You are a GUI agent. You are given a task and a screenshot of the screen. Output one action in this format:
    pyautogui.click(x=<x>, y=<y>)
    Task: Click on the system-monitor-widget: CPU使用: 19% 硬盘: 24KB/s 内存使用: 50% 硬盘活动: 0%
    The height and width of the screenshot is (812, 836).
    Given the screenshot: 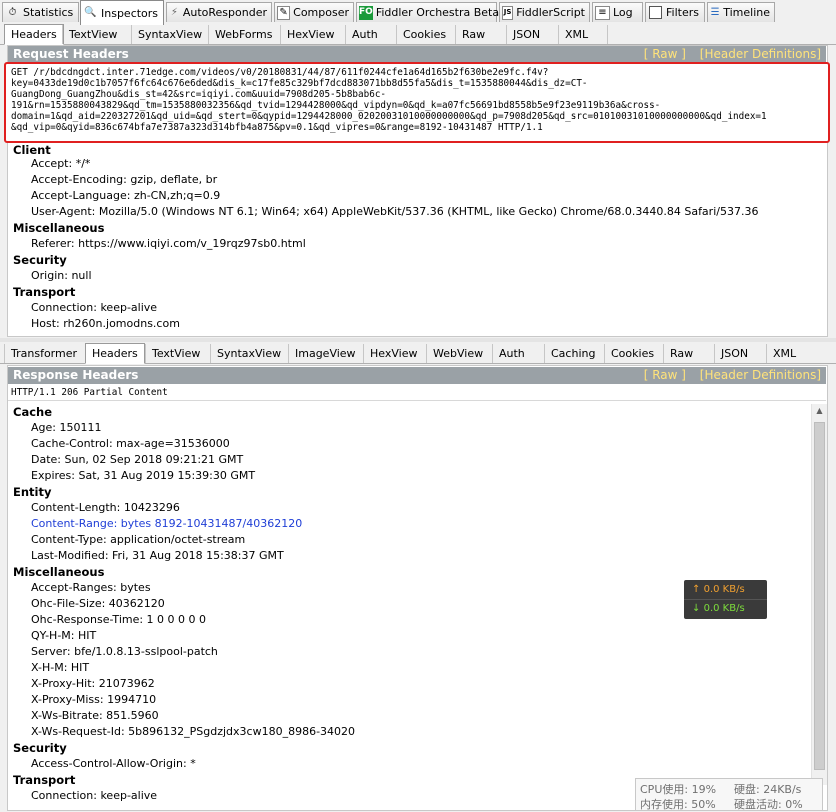 What is the action you would take?
    pyautogui.click(x=729, y=794)
    